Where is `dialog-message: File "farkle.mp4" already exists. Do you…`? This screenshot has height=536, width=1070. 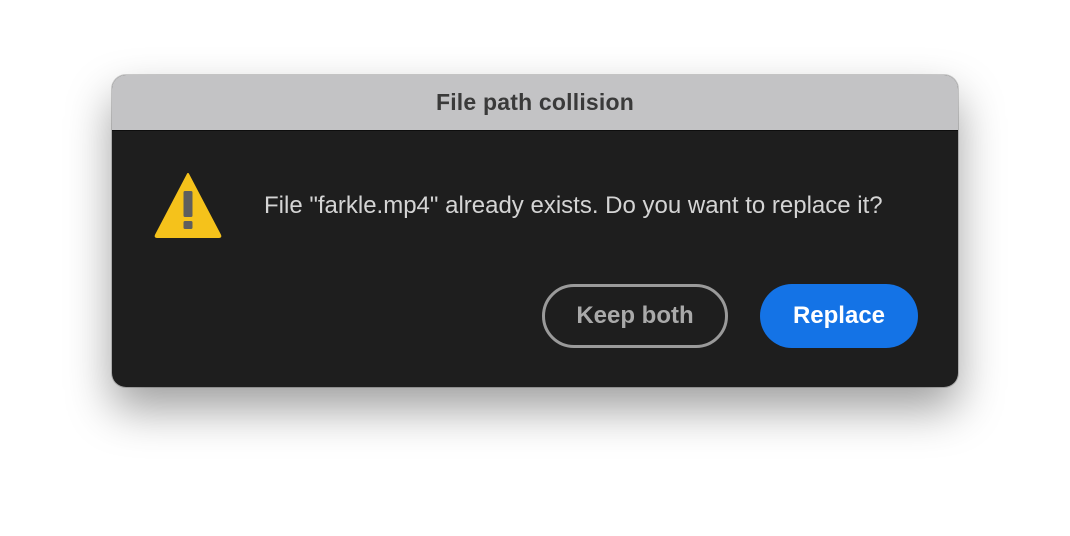 dialog-message: File "farkle.mp4" already exists. Do you… is located at coordinates (573, 205).